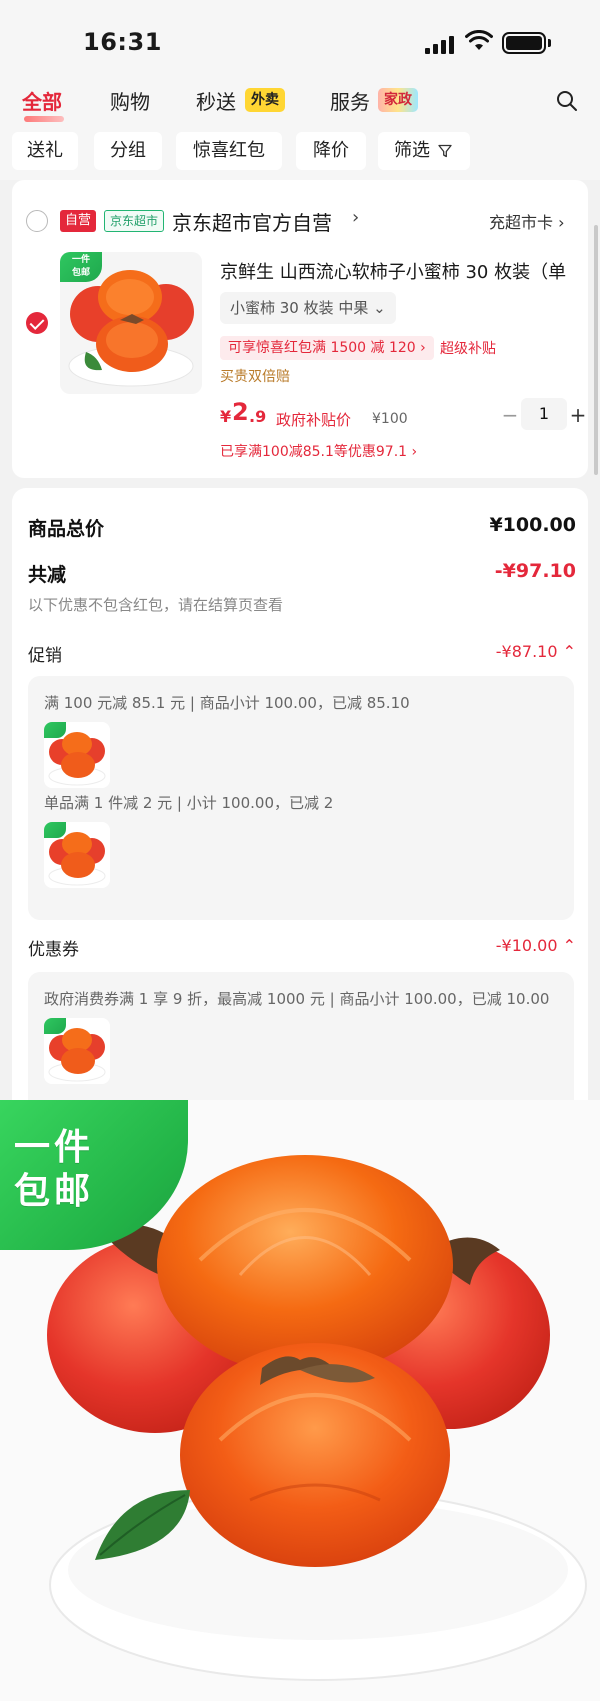  What do you see at coordinates (412, 150) in the screenshot?
I see `filter-screen-label: 筛选` at bounding box center [412, 150].